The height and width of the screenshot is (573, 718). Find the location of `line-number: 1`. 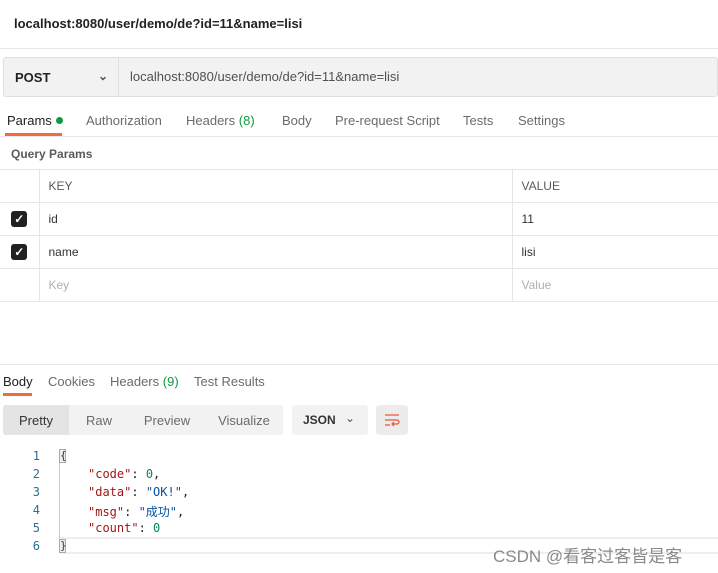

line-number: 1 is located at coordinates (36, 456).